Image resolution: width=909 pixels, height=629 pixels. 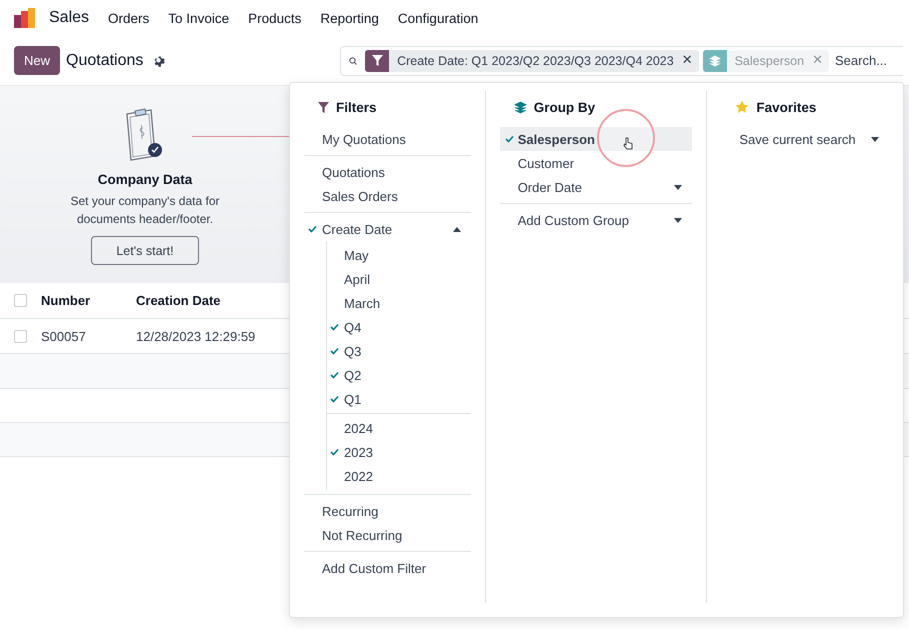 What do you see at coordinates (690, 60) in the screenshot?
I see `close-button: ✕` at bounding box center [690, 60].